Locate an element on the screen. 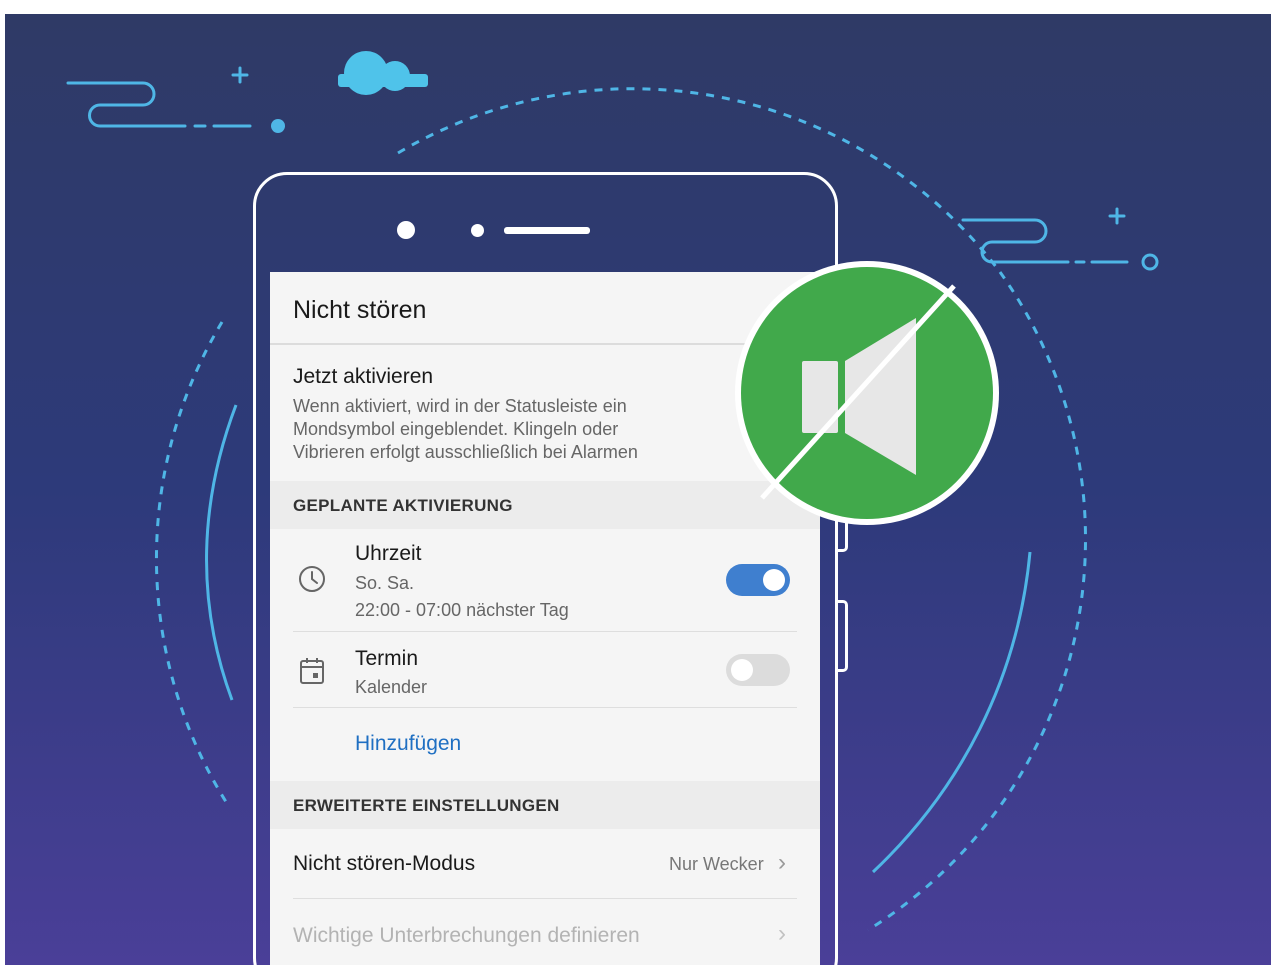 The height and width of the screenshot is (965, 1271). solid-arc-right is located at coordinates (951, 712).